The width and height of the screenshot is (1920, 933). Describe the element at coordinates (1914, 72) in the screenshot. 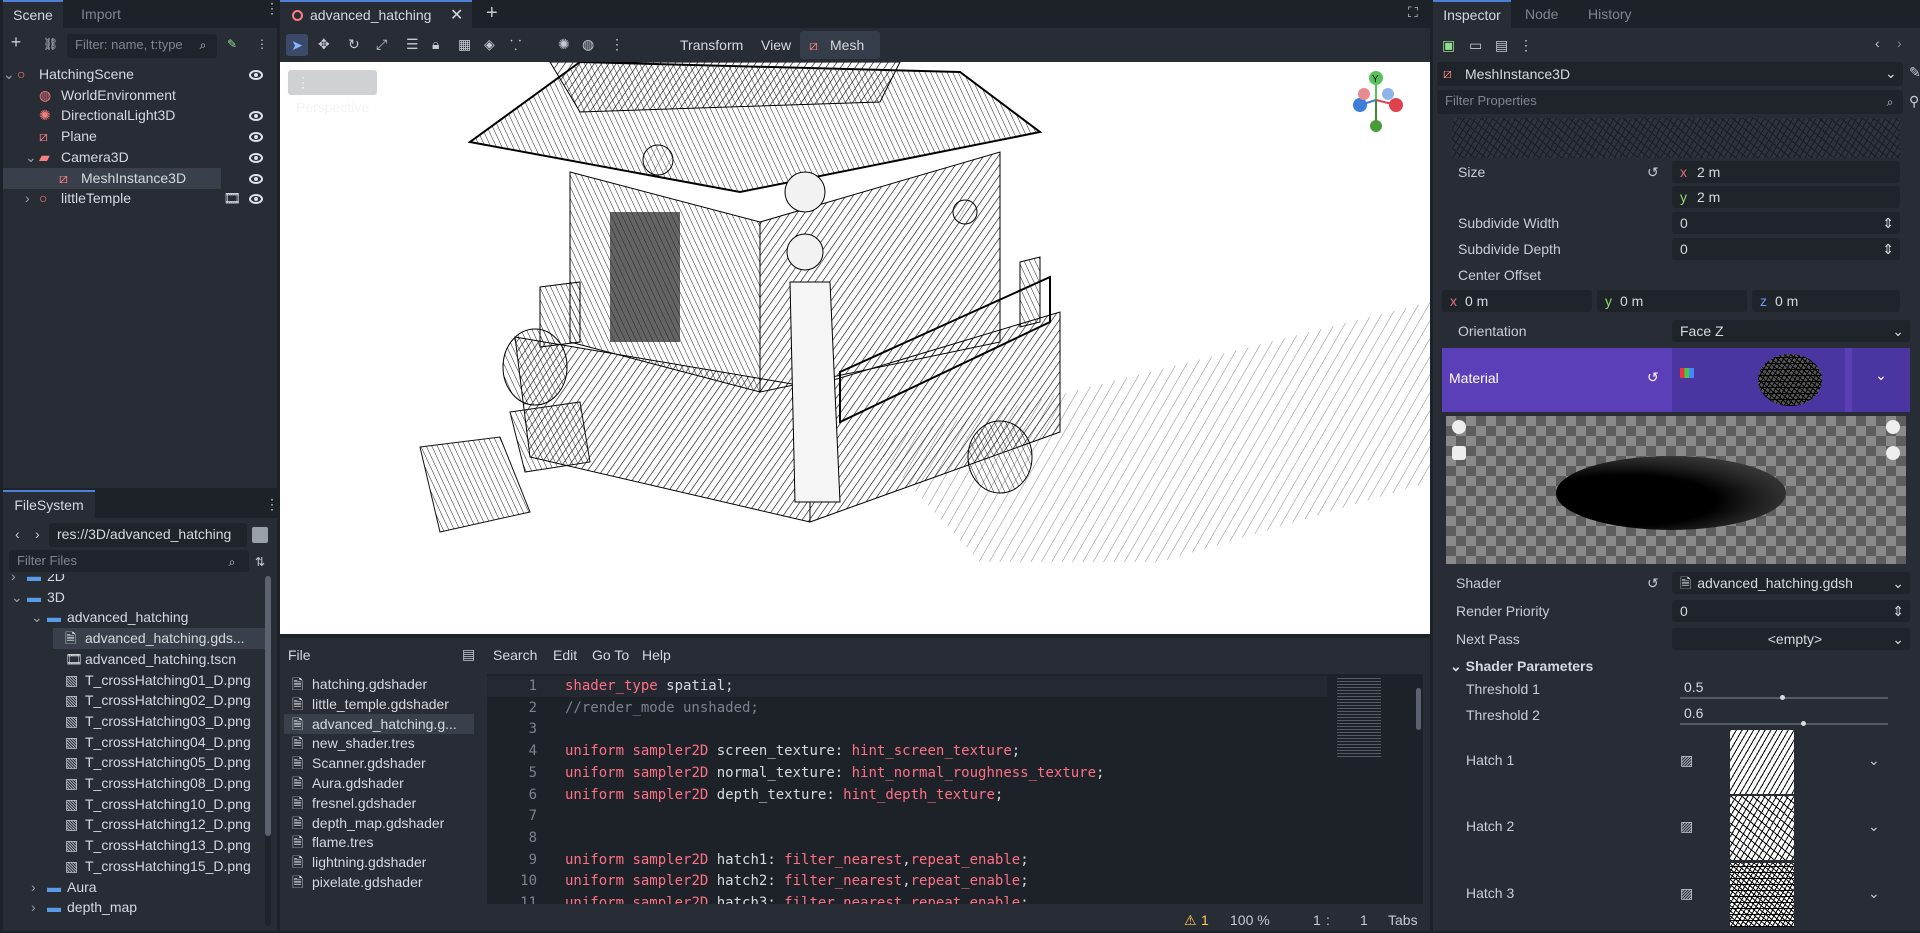

I see `node-settings-icon: ✎` at that location.